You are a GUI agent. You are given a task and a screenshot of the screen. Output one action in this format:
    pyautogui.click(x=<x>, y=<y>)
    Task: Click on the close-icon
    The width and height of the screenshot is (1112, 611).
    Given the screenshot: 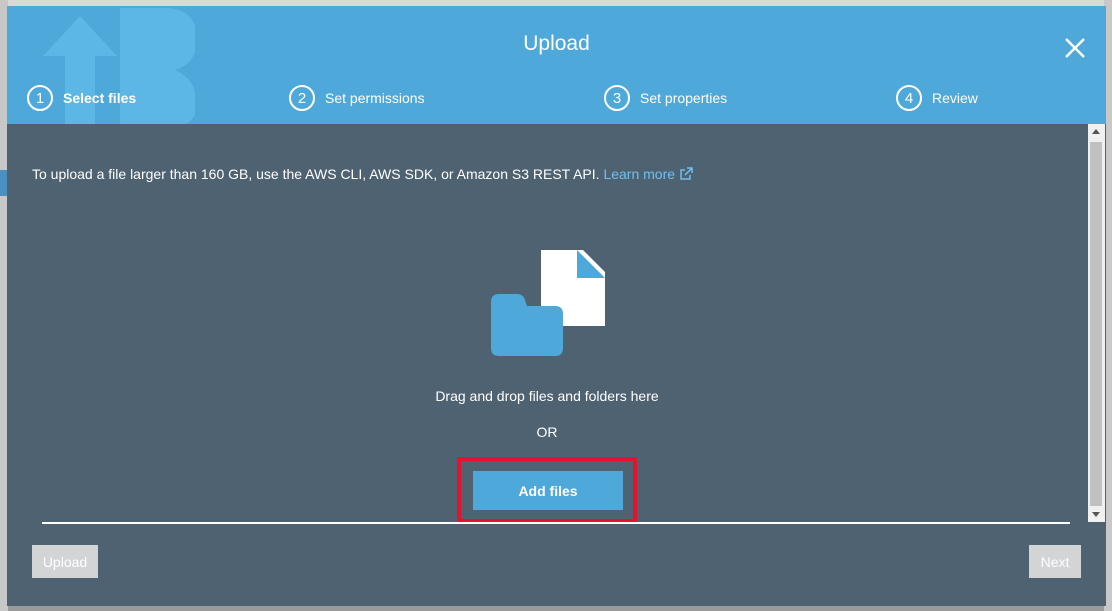 What is the action you would take?
    pyautogui.click(x=1075, y=48)
    